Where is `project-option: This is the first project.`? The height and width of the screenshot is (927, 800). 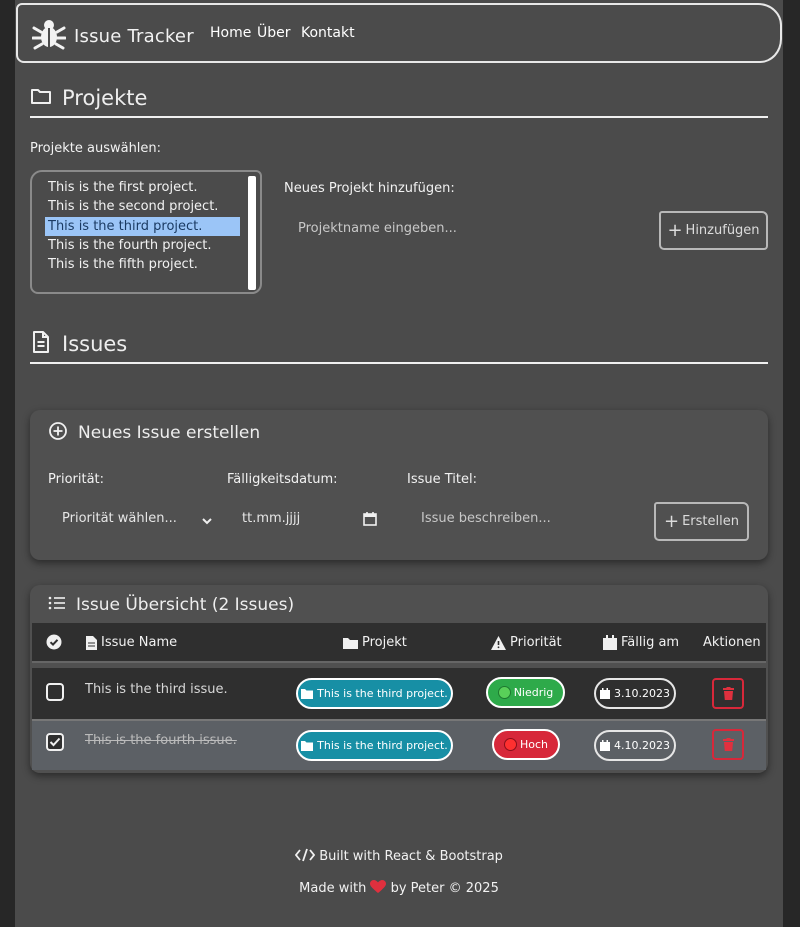 project-option: This is the first project. is located at coordinates (142, 187).